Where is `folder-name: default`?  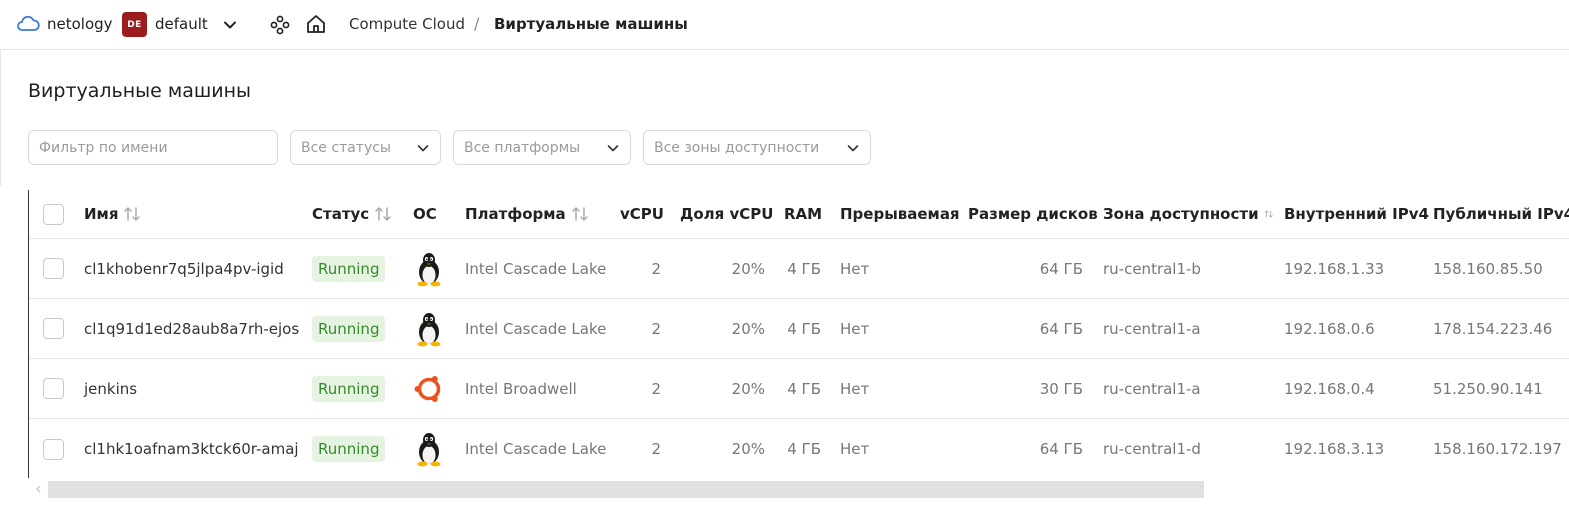 folder-name: default is located at coordinates (181, 24).